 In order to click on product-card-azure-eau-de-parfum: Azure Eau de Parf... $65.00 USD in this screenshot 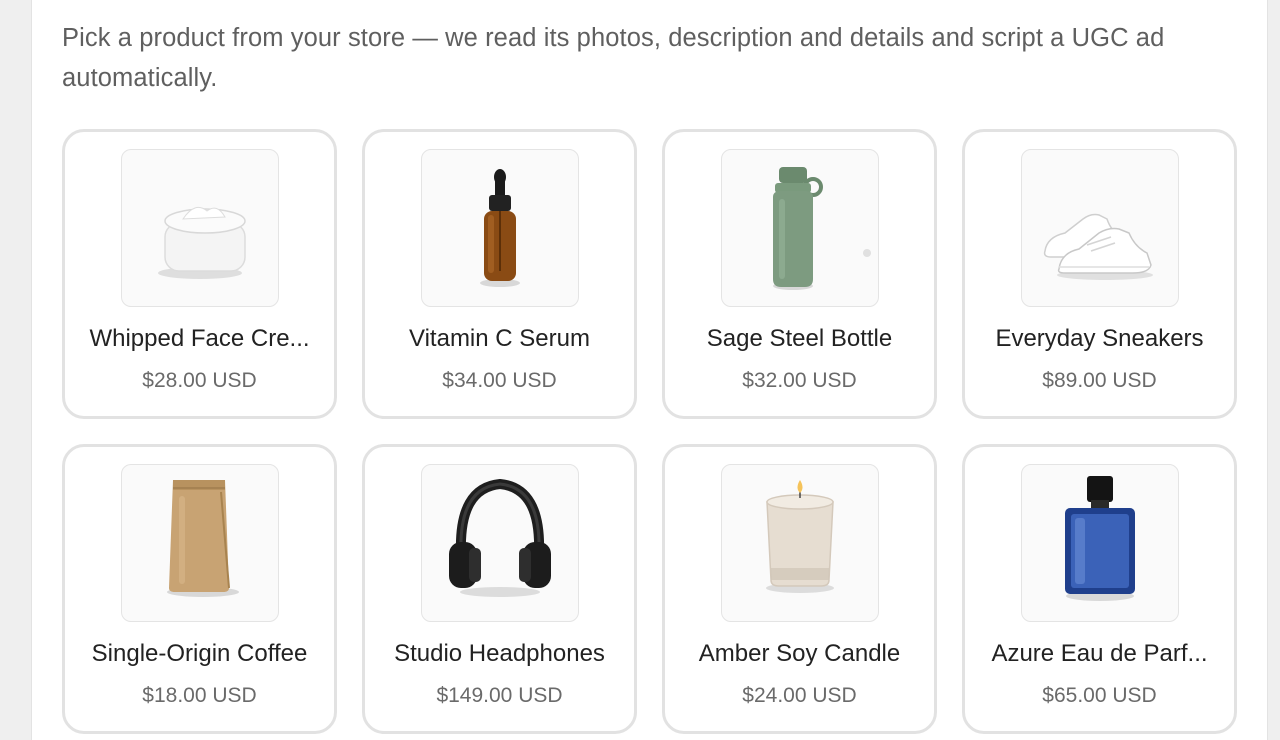, I will do `click(1099, 589)`.